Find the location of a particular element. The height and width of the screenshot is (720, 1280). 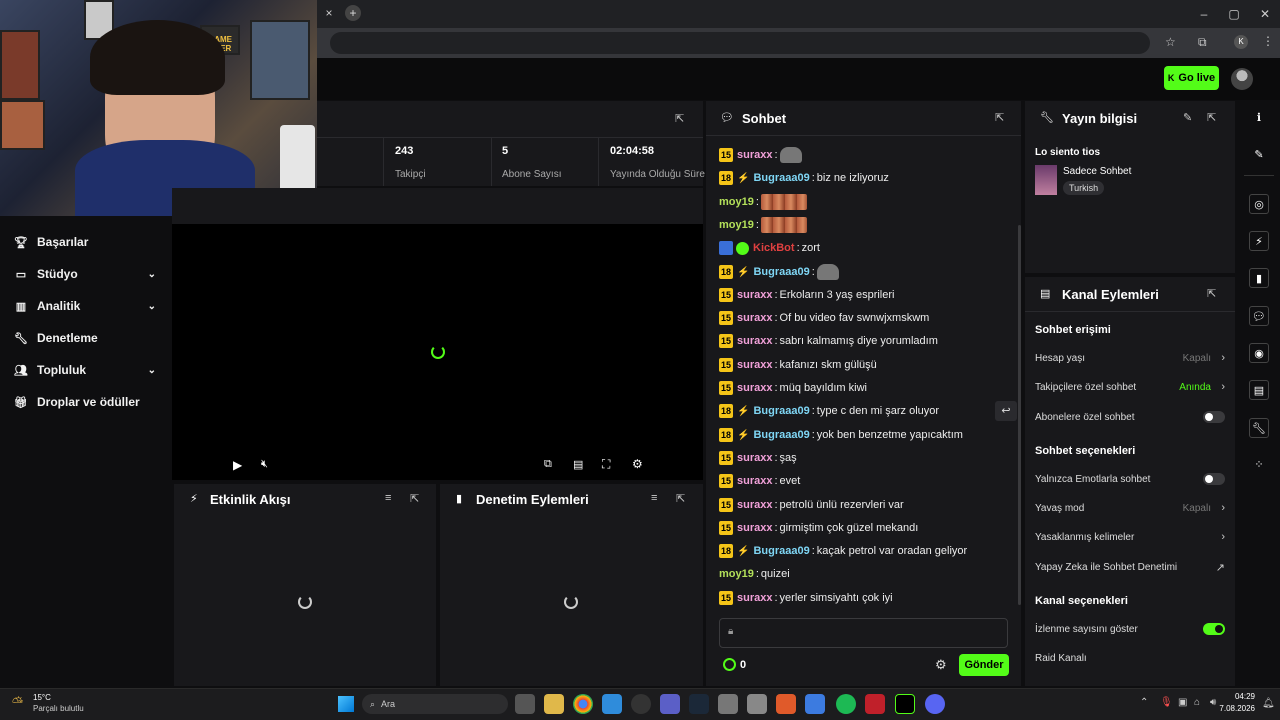

taskbar-search: ⌕ Ara is located at coordinates (435, 704).